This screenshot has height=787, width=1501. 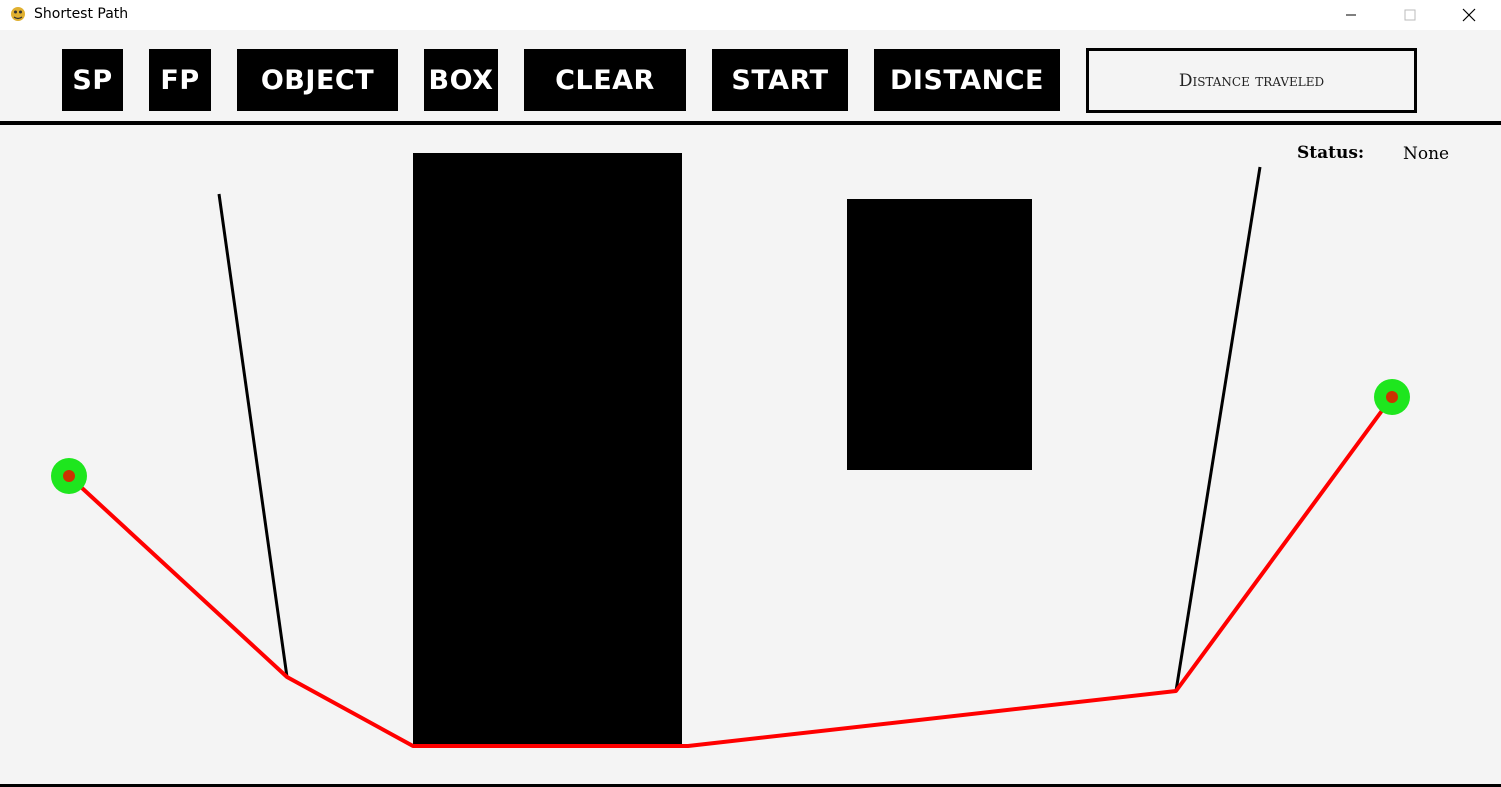 What do you see at coordinates (81, 14) in the screenshot?
I see `window-title: Shortest Path` at bounding box center [81, 14].